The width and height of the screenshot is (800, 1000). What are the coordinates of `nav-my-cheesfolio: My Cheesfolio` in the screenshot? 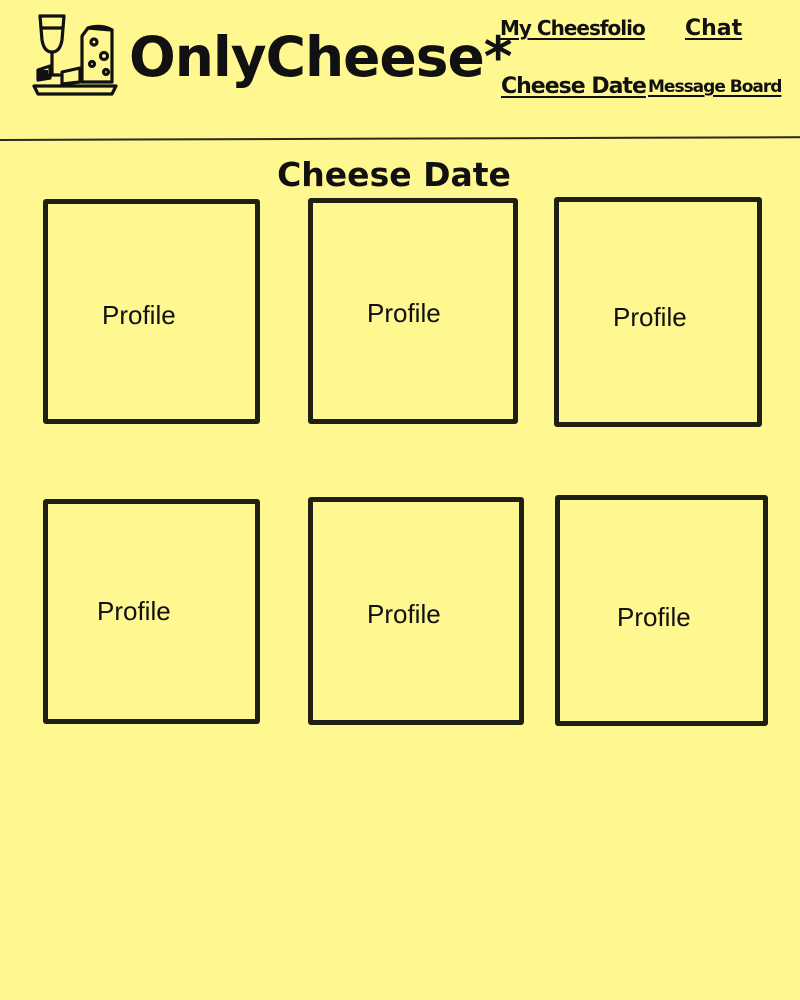 It's located at (573, 28).